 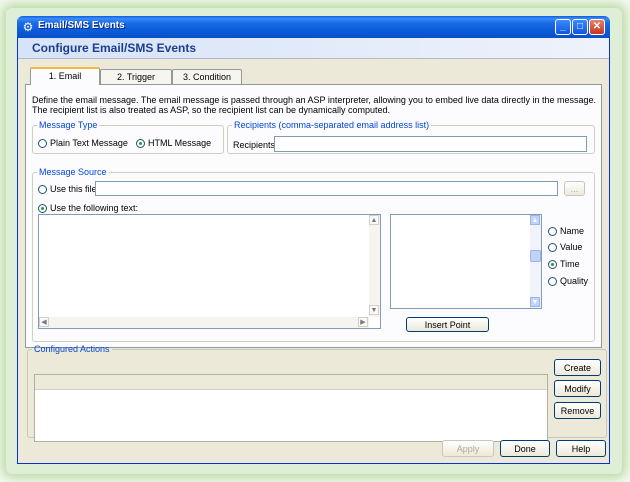 I want to click on field-name-radio: Name, so click(x=566, y=231).